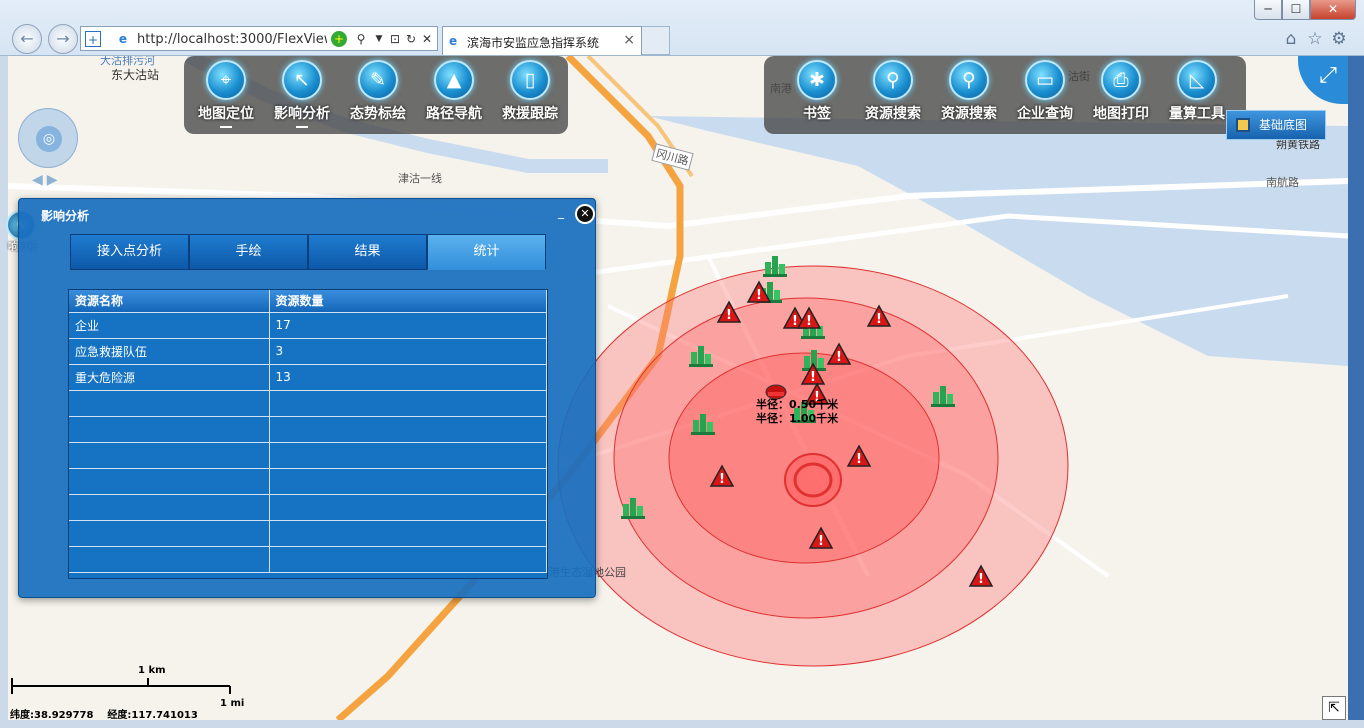 The height and width of the screenshot is (728, 1364). I want to click on lon-label: 经度:, so click(119, 715).